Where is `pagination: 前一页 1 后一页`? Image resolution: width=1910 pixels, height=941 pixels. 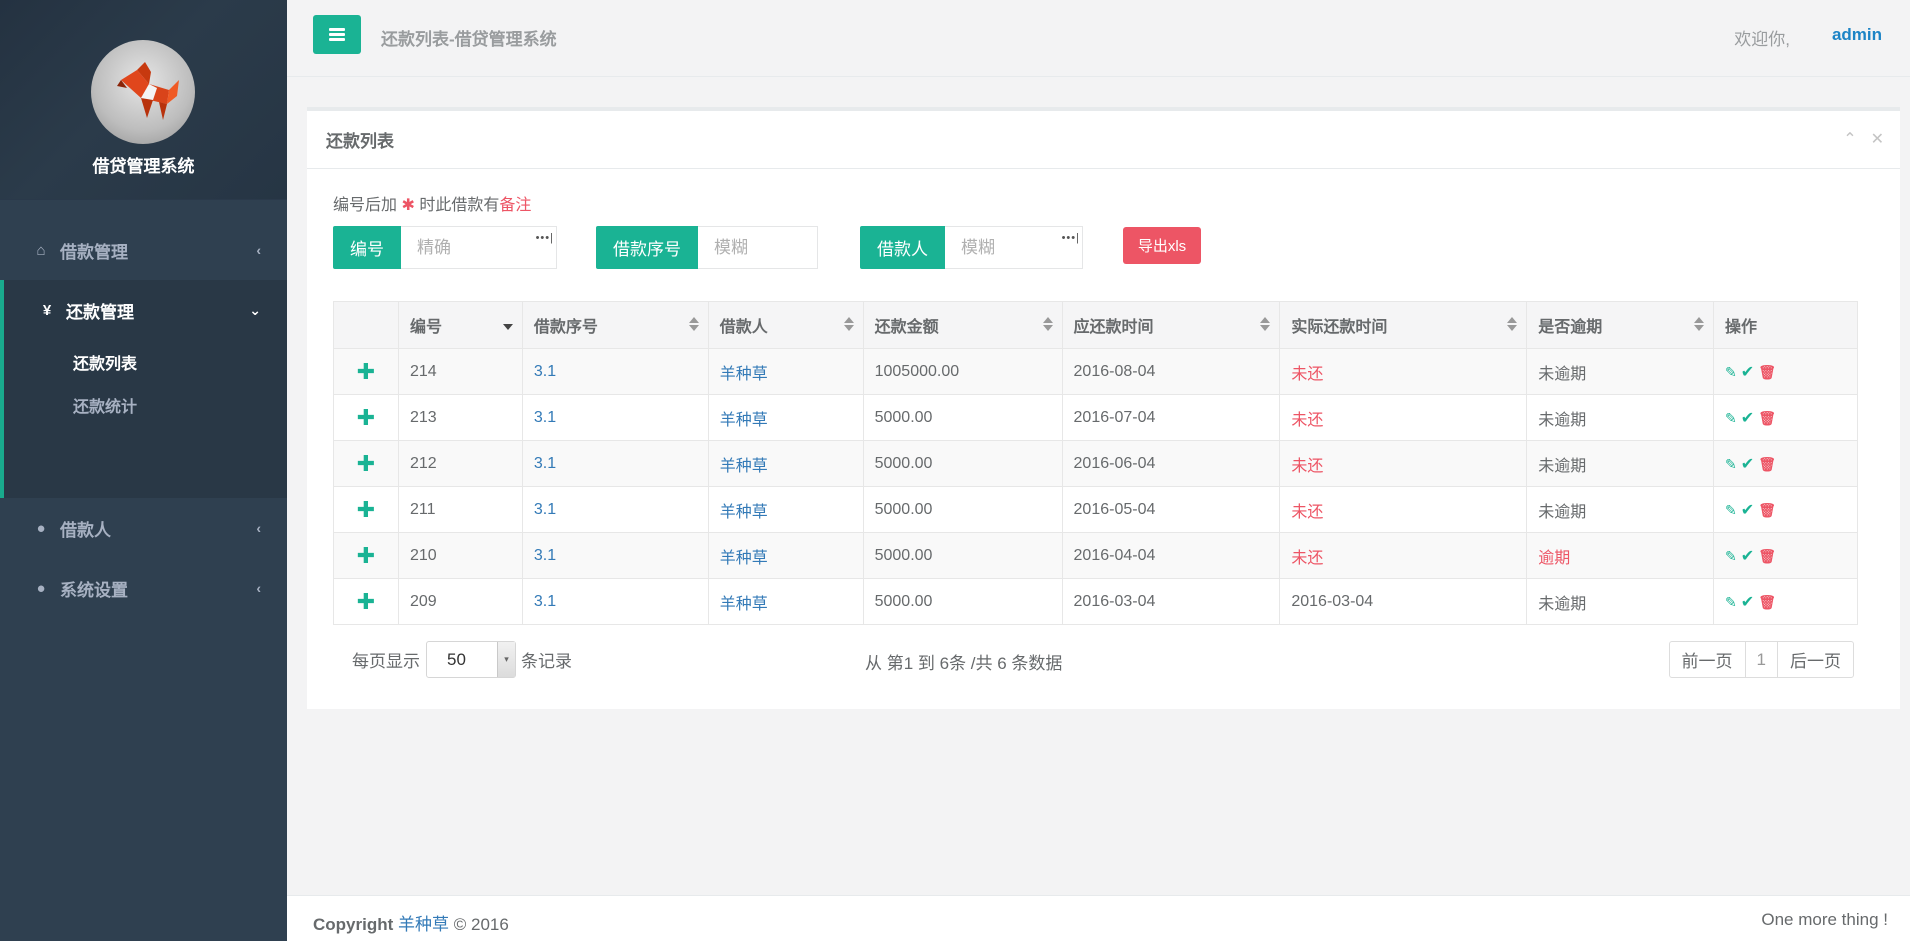
pagination: 前一页 1 后一页 is located at coordinates (1761, 659).